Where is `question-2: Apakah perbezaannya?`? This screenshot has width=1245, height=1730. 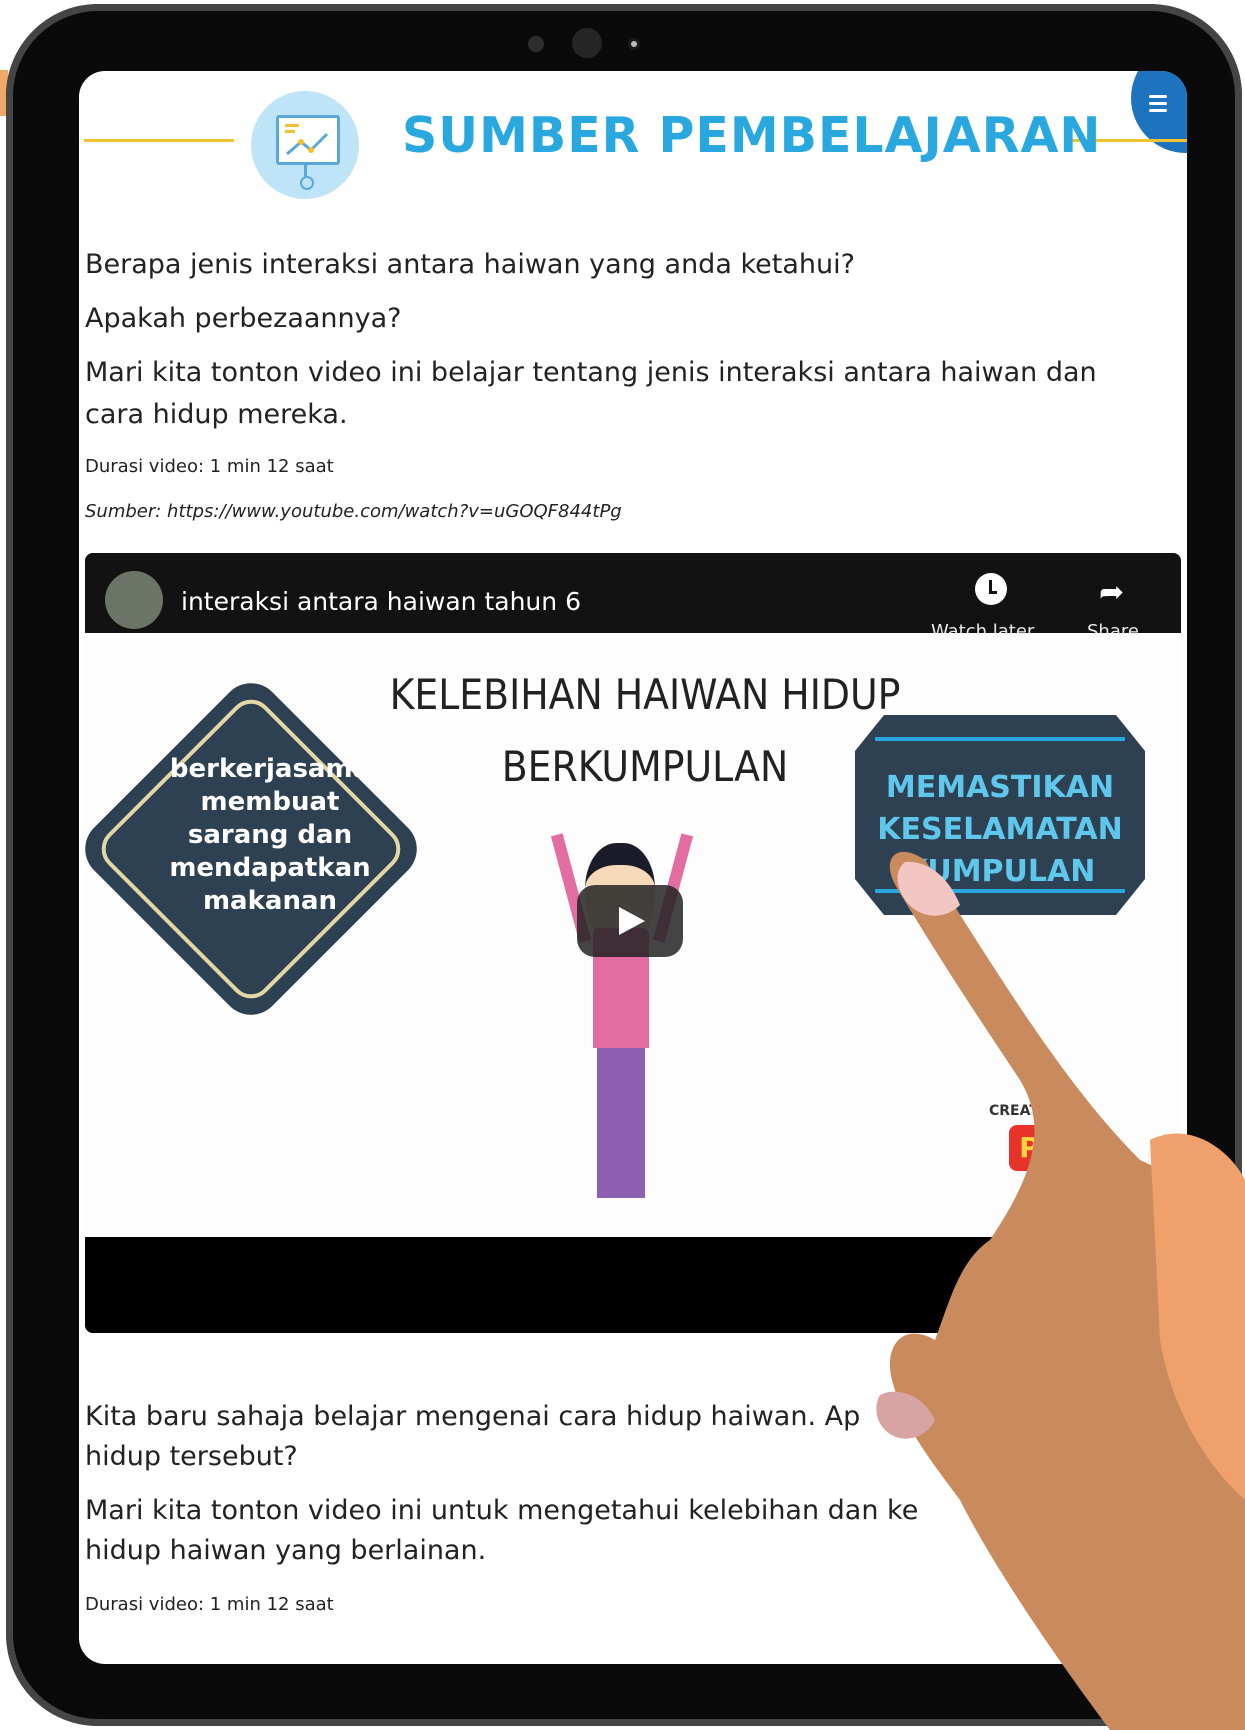
question-2: Apakah perbezaannya? is located at coordinates (243, 318).